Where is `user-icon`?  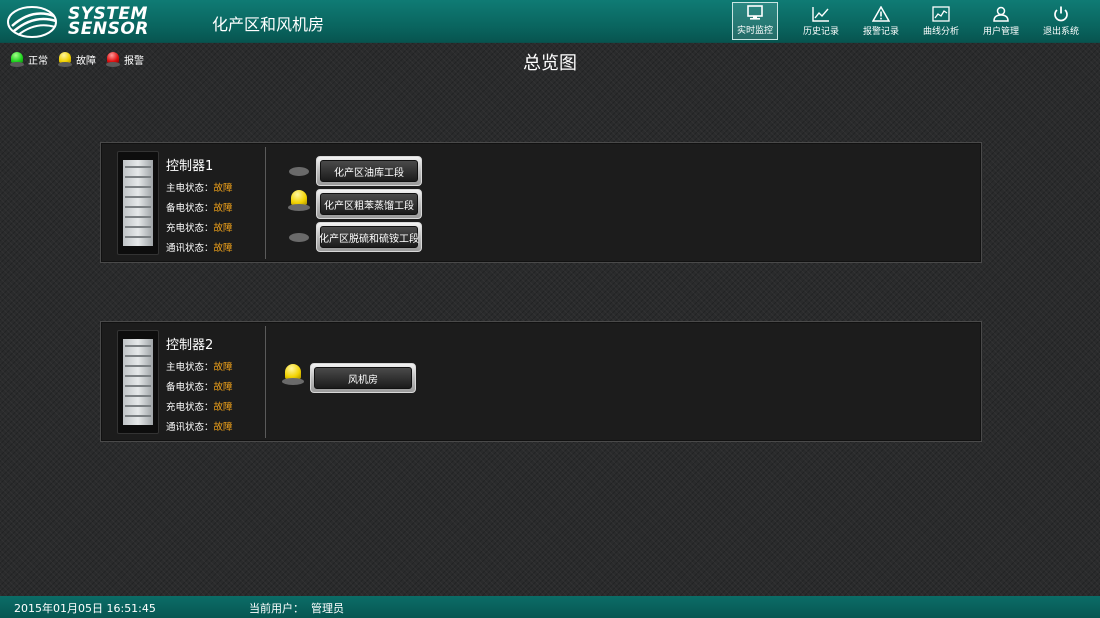
user-icon is located at coordinates (1001, 14).